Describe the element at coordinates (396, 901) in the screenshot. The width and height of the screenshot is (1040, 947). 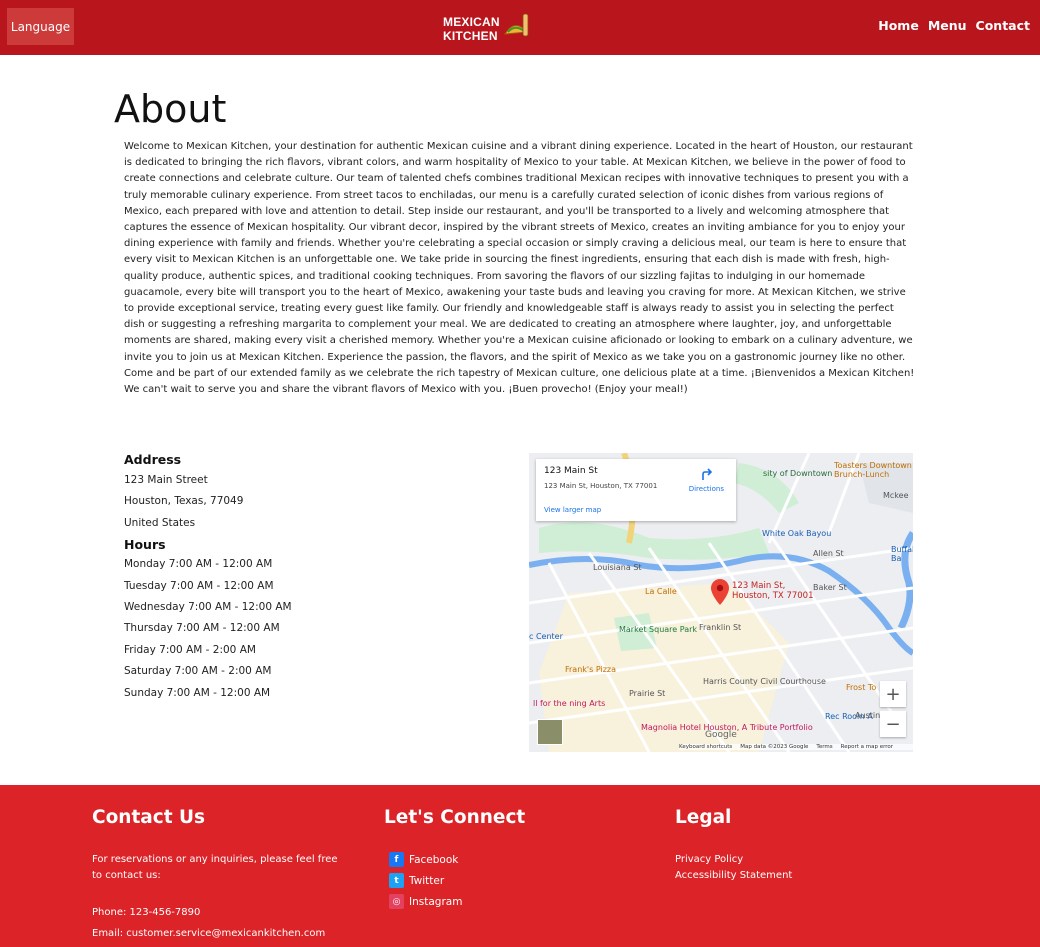
I see `instagram-icon: ◎` at that location.